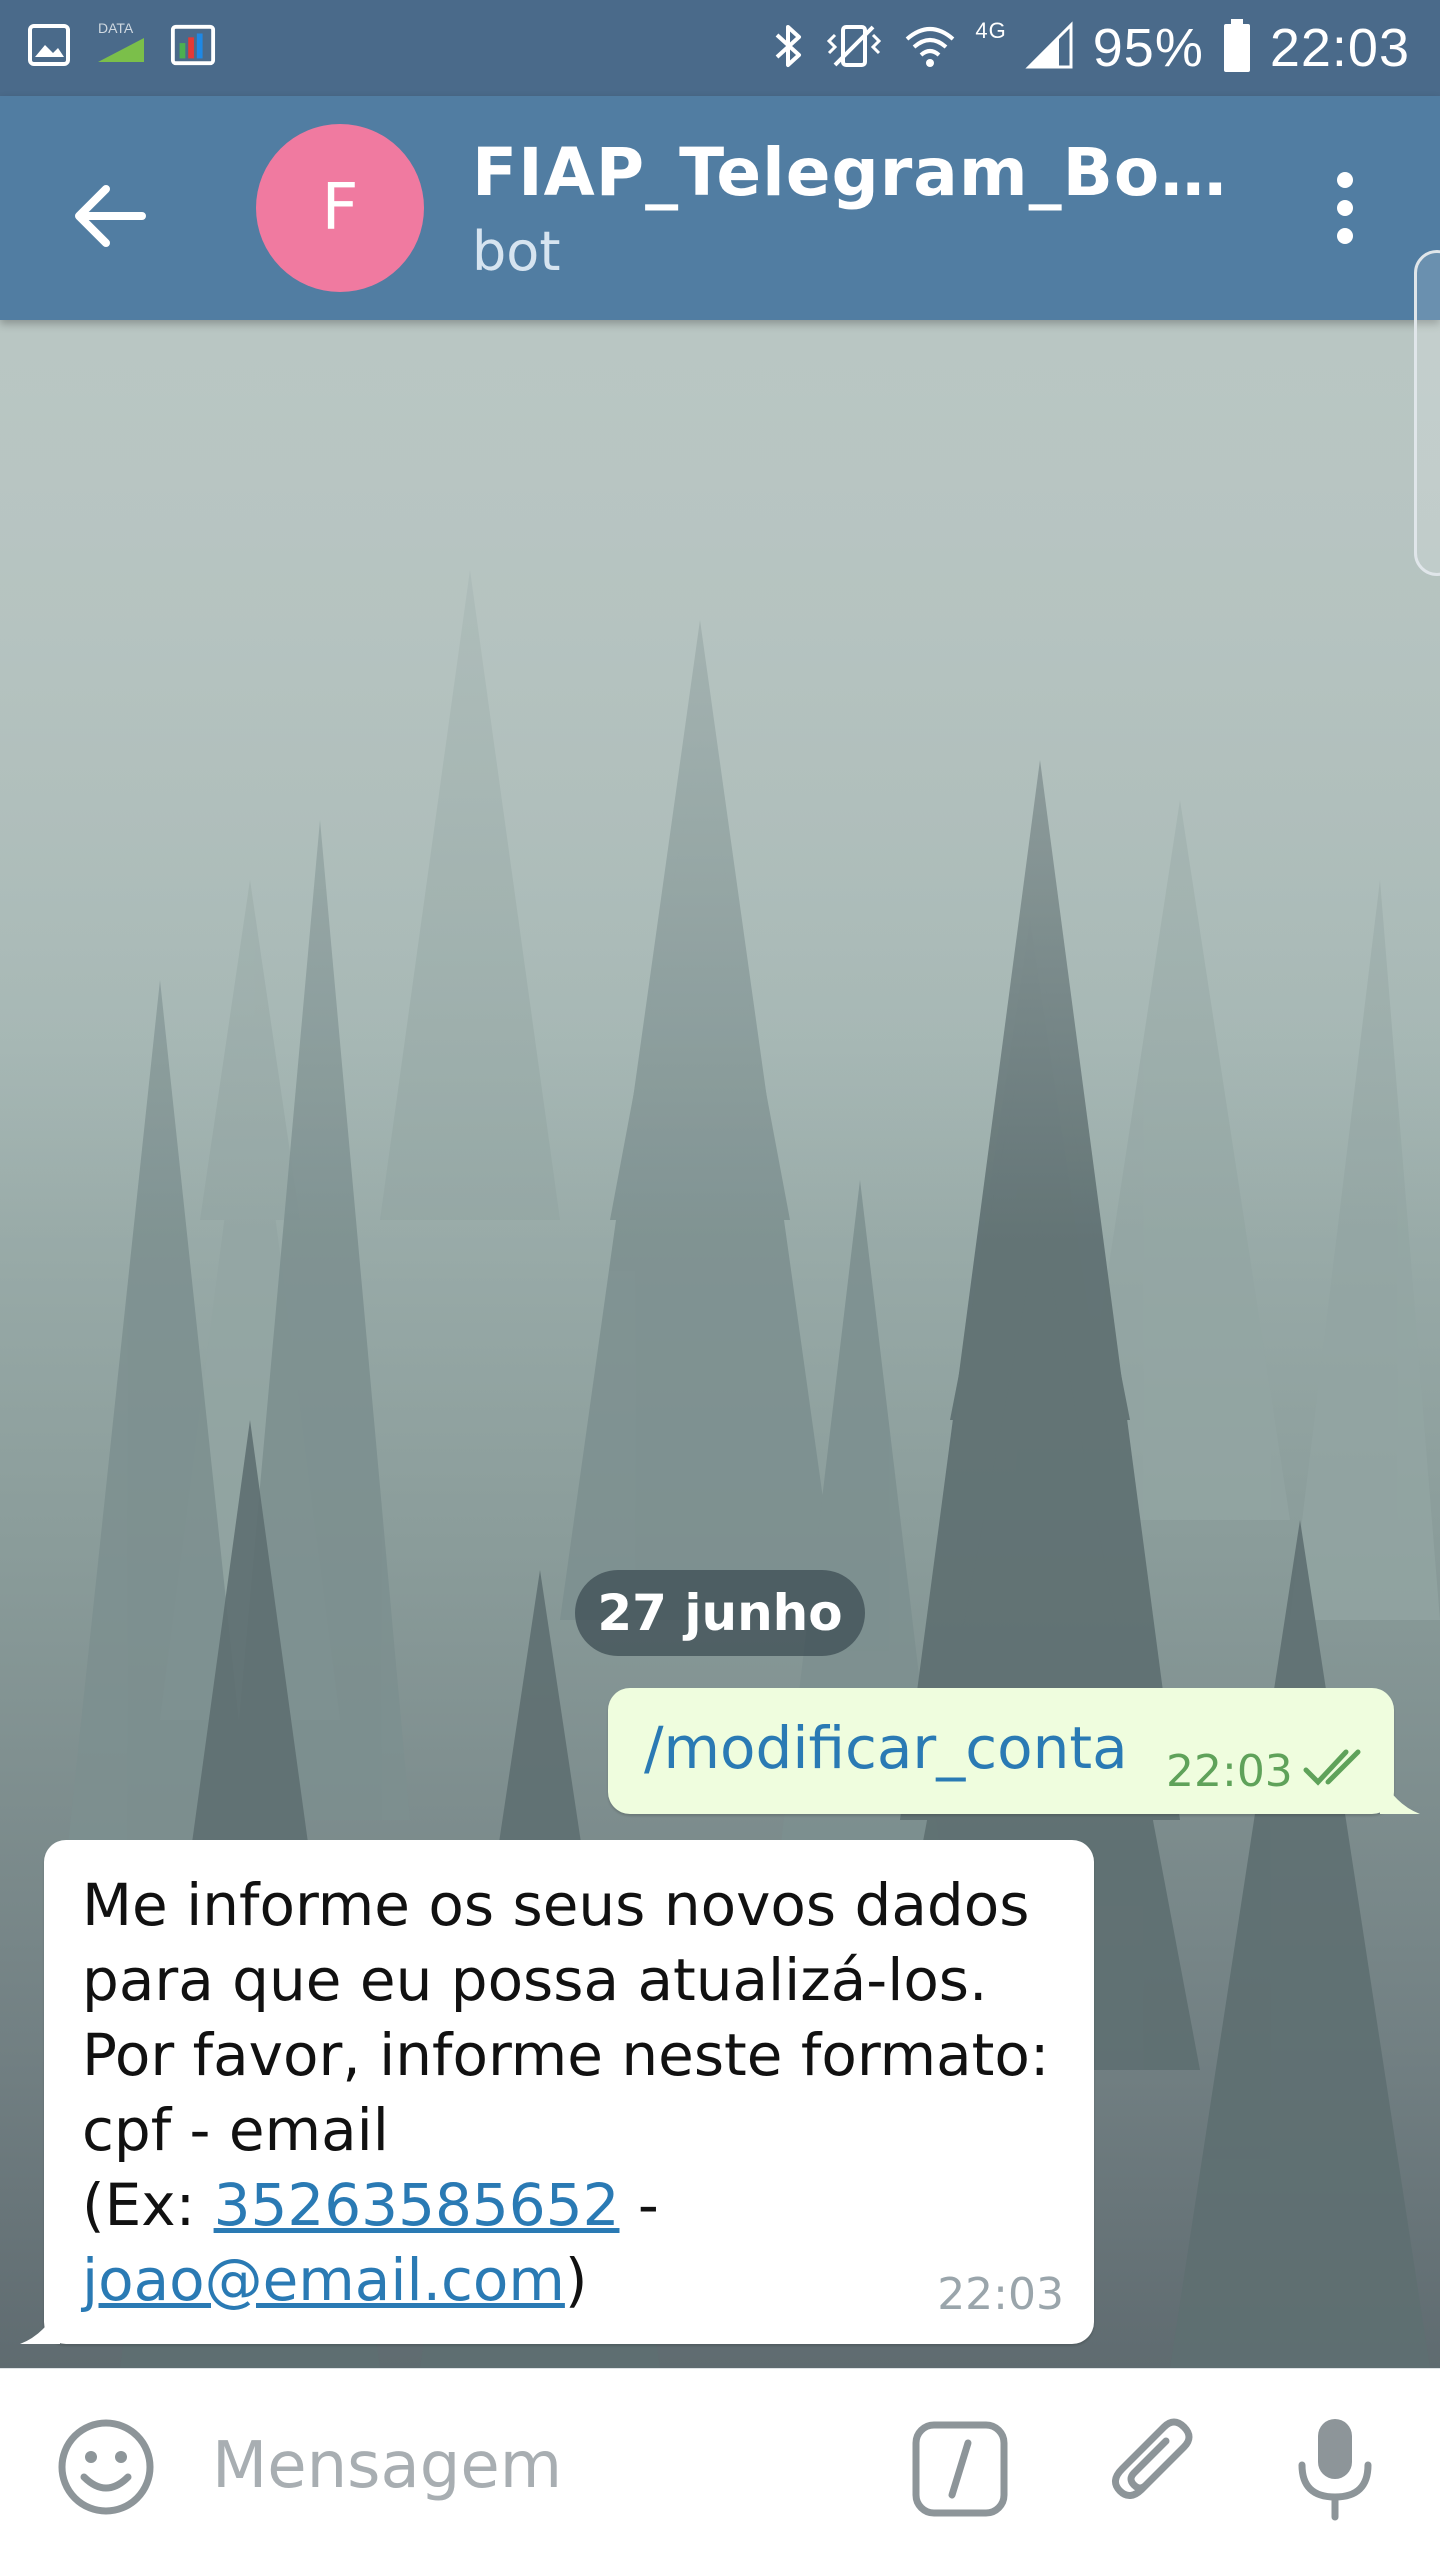 This screenshot has height=2560, width=1440. I want to click on back-button, so click(110, 216).